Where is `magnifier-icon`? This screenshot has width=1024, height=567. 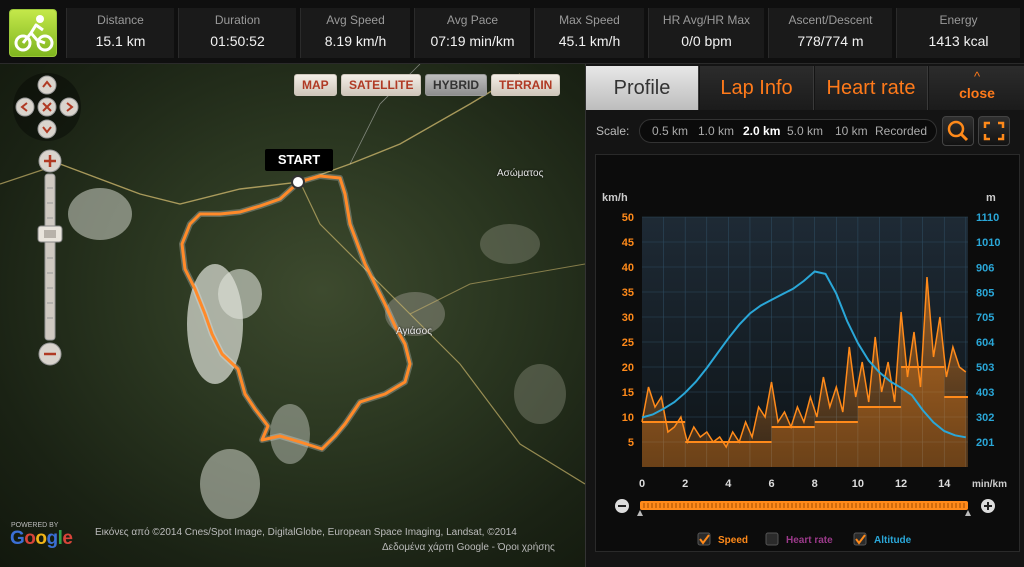
magnifier-icon is located at coordinates (958, 131).